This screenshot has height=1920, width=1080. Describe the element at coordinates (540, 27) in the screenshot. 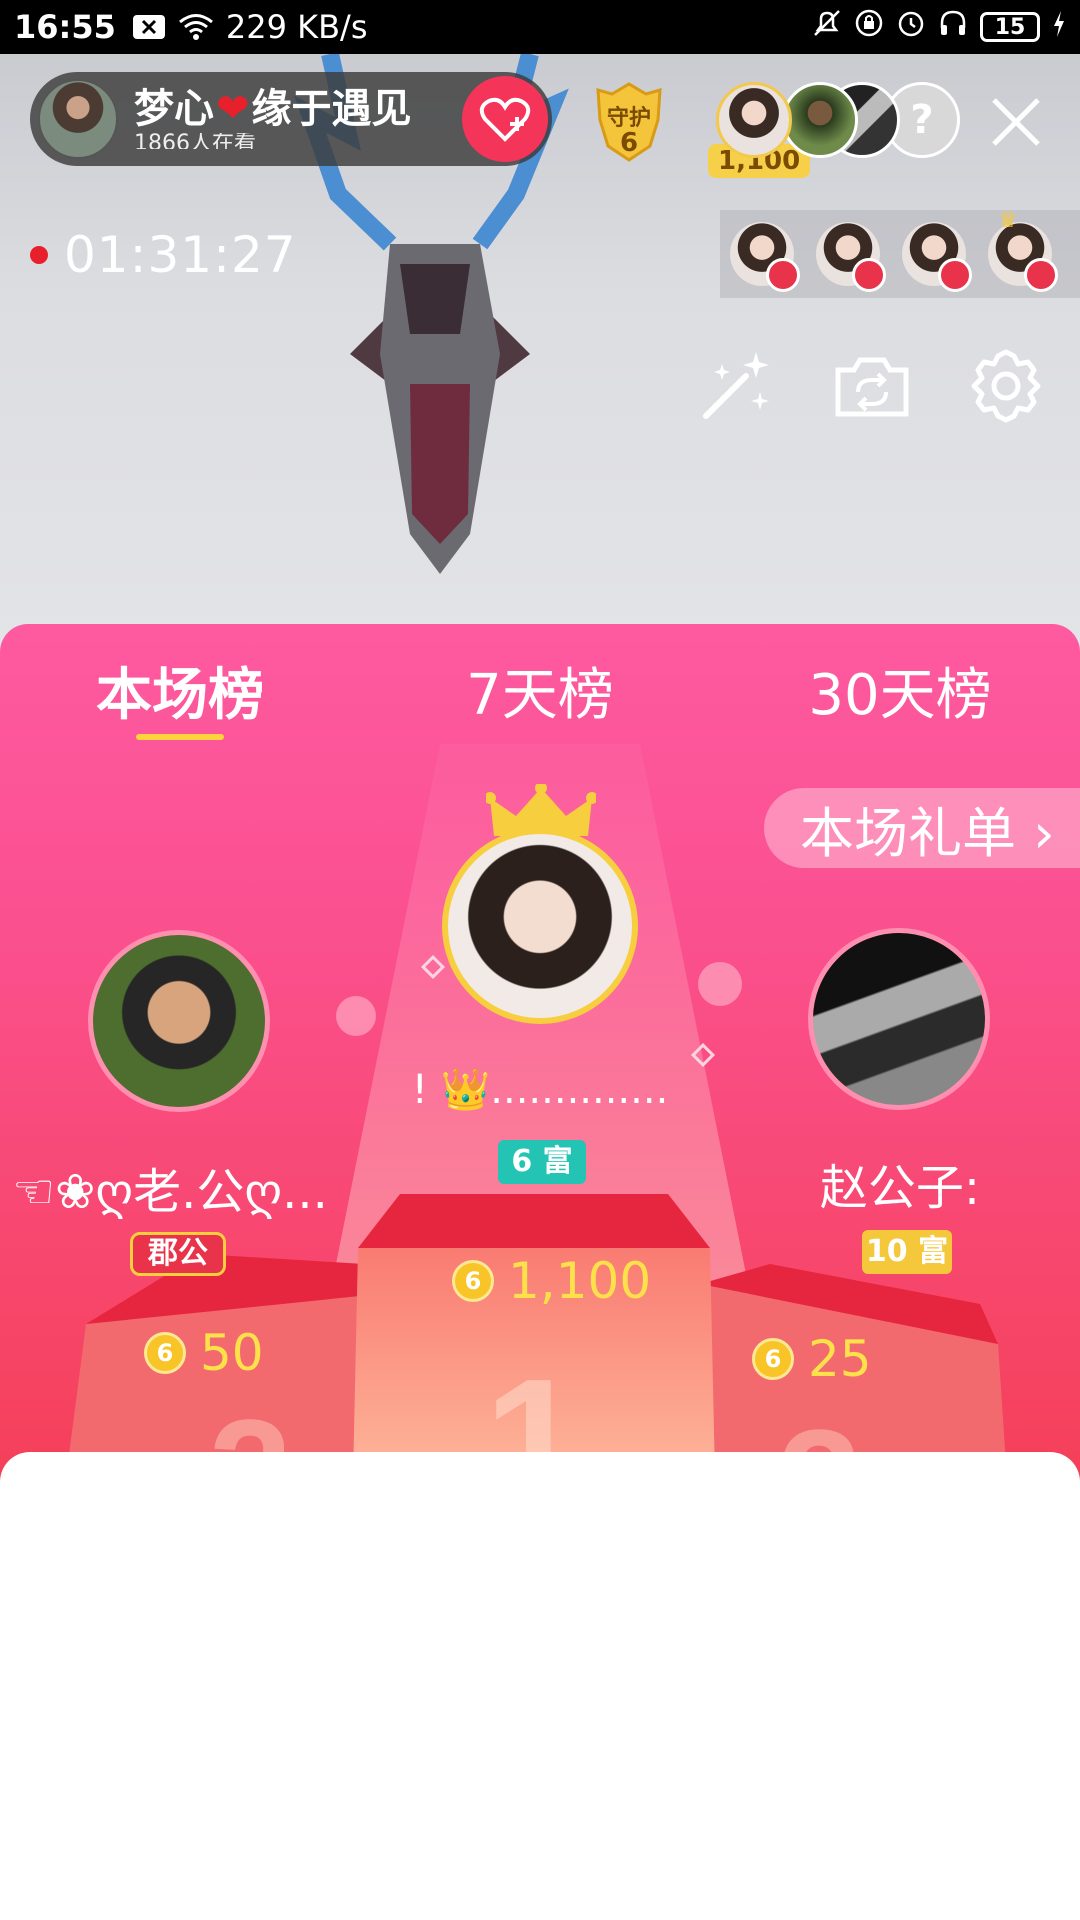

I see `status-bar: 16:55 229 KB/s 15` at that location.